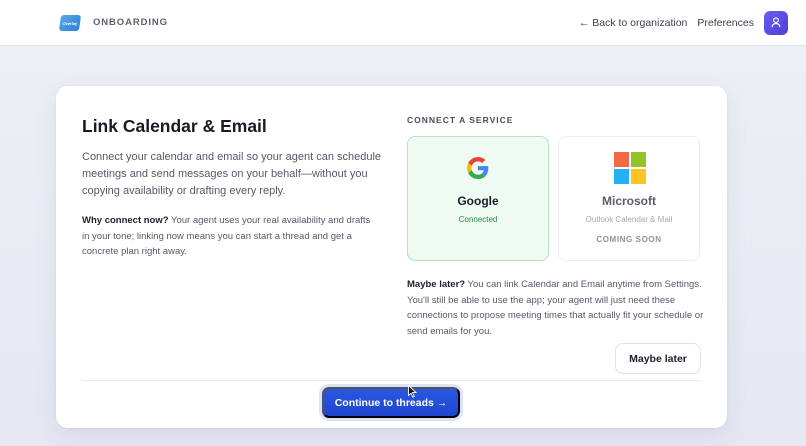 The width and height of the screenshot is (806, 446). Describe the element at coordinates (436, 284) in the screenshot. I see `maybe-later-label: Maybe later?` at that location.